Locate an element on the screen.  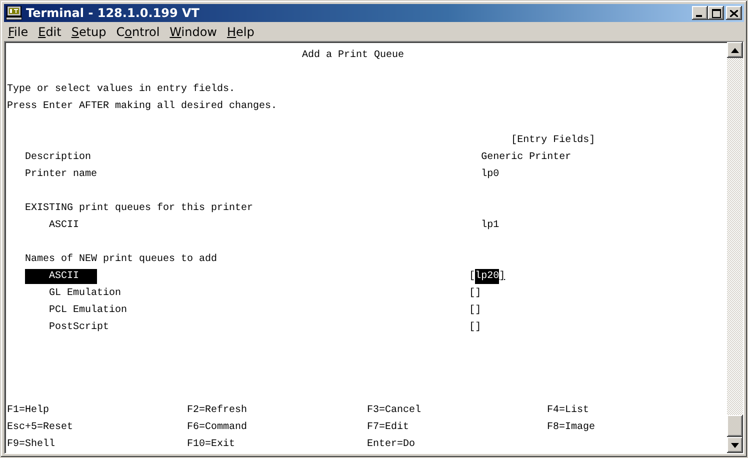
scroll-down-button is located at coordinates (735, 445).